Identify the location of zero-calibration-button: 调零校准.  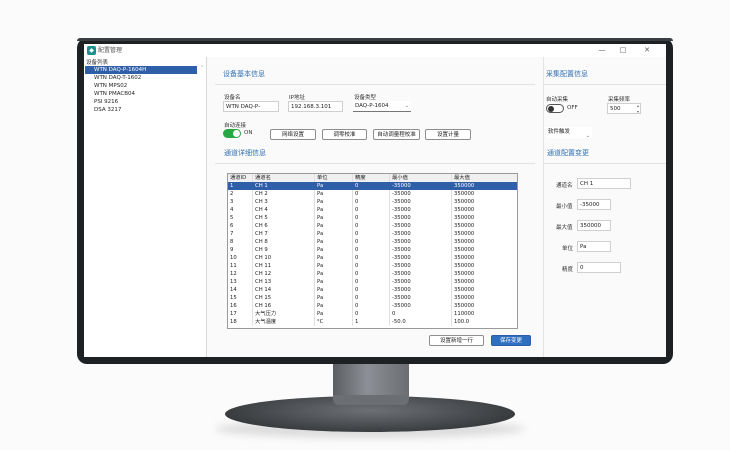
(344, 134).